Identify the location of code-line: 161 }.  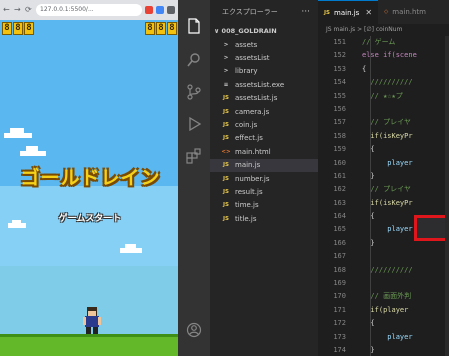
(383, 176).